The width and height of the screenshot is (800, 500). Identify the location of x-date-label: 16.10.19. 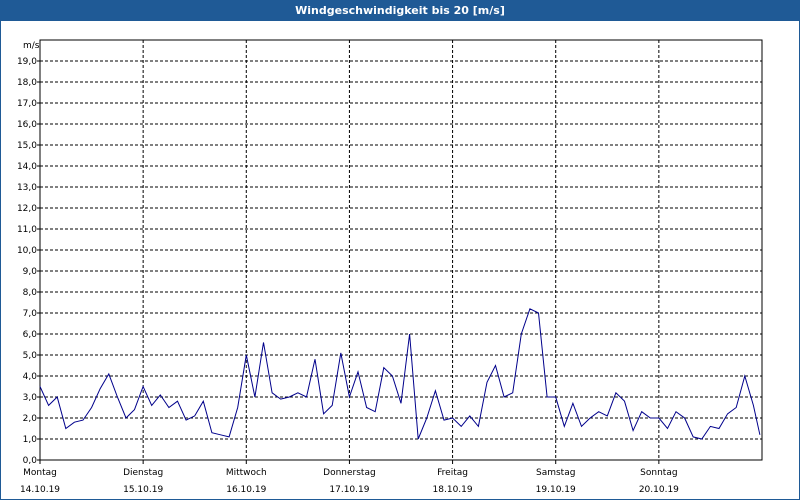
(246, 490).